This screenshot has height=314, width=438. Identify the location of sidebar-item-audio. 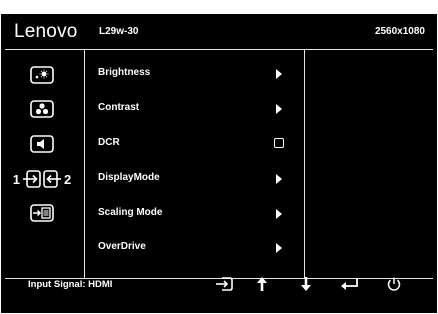
(42, 144).